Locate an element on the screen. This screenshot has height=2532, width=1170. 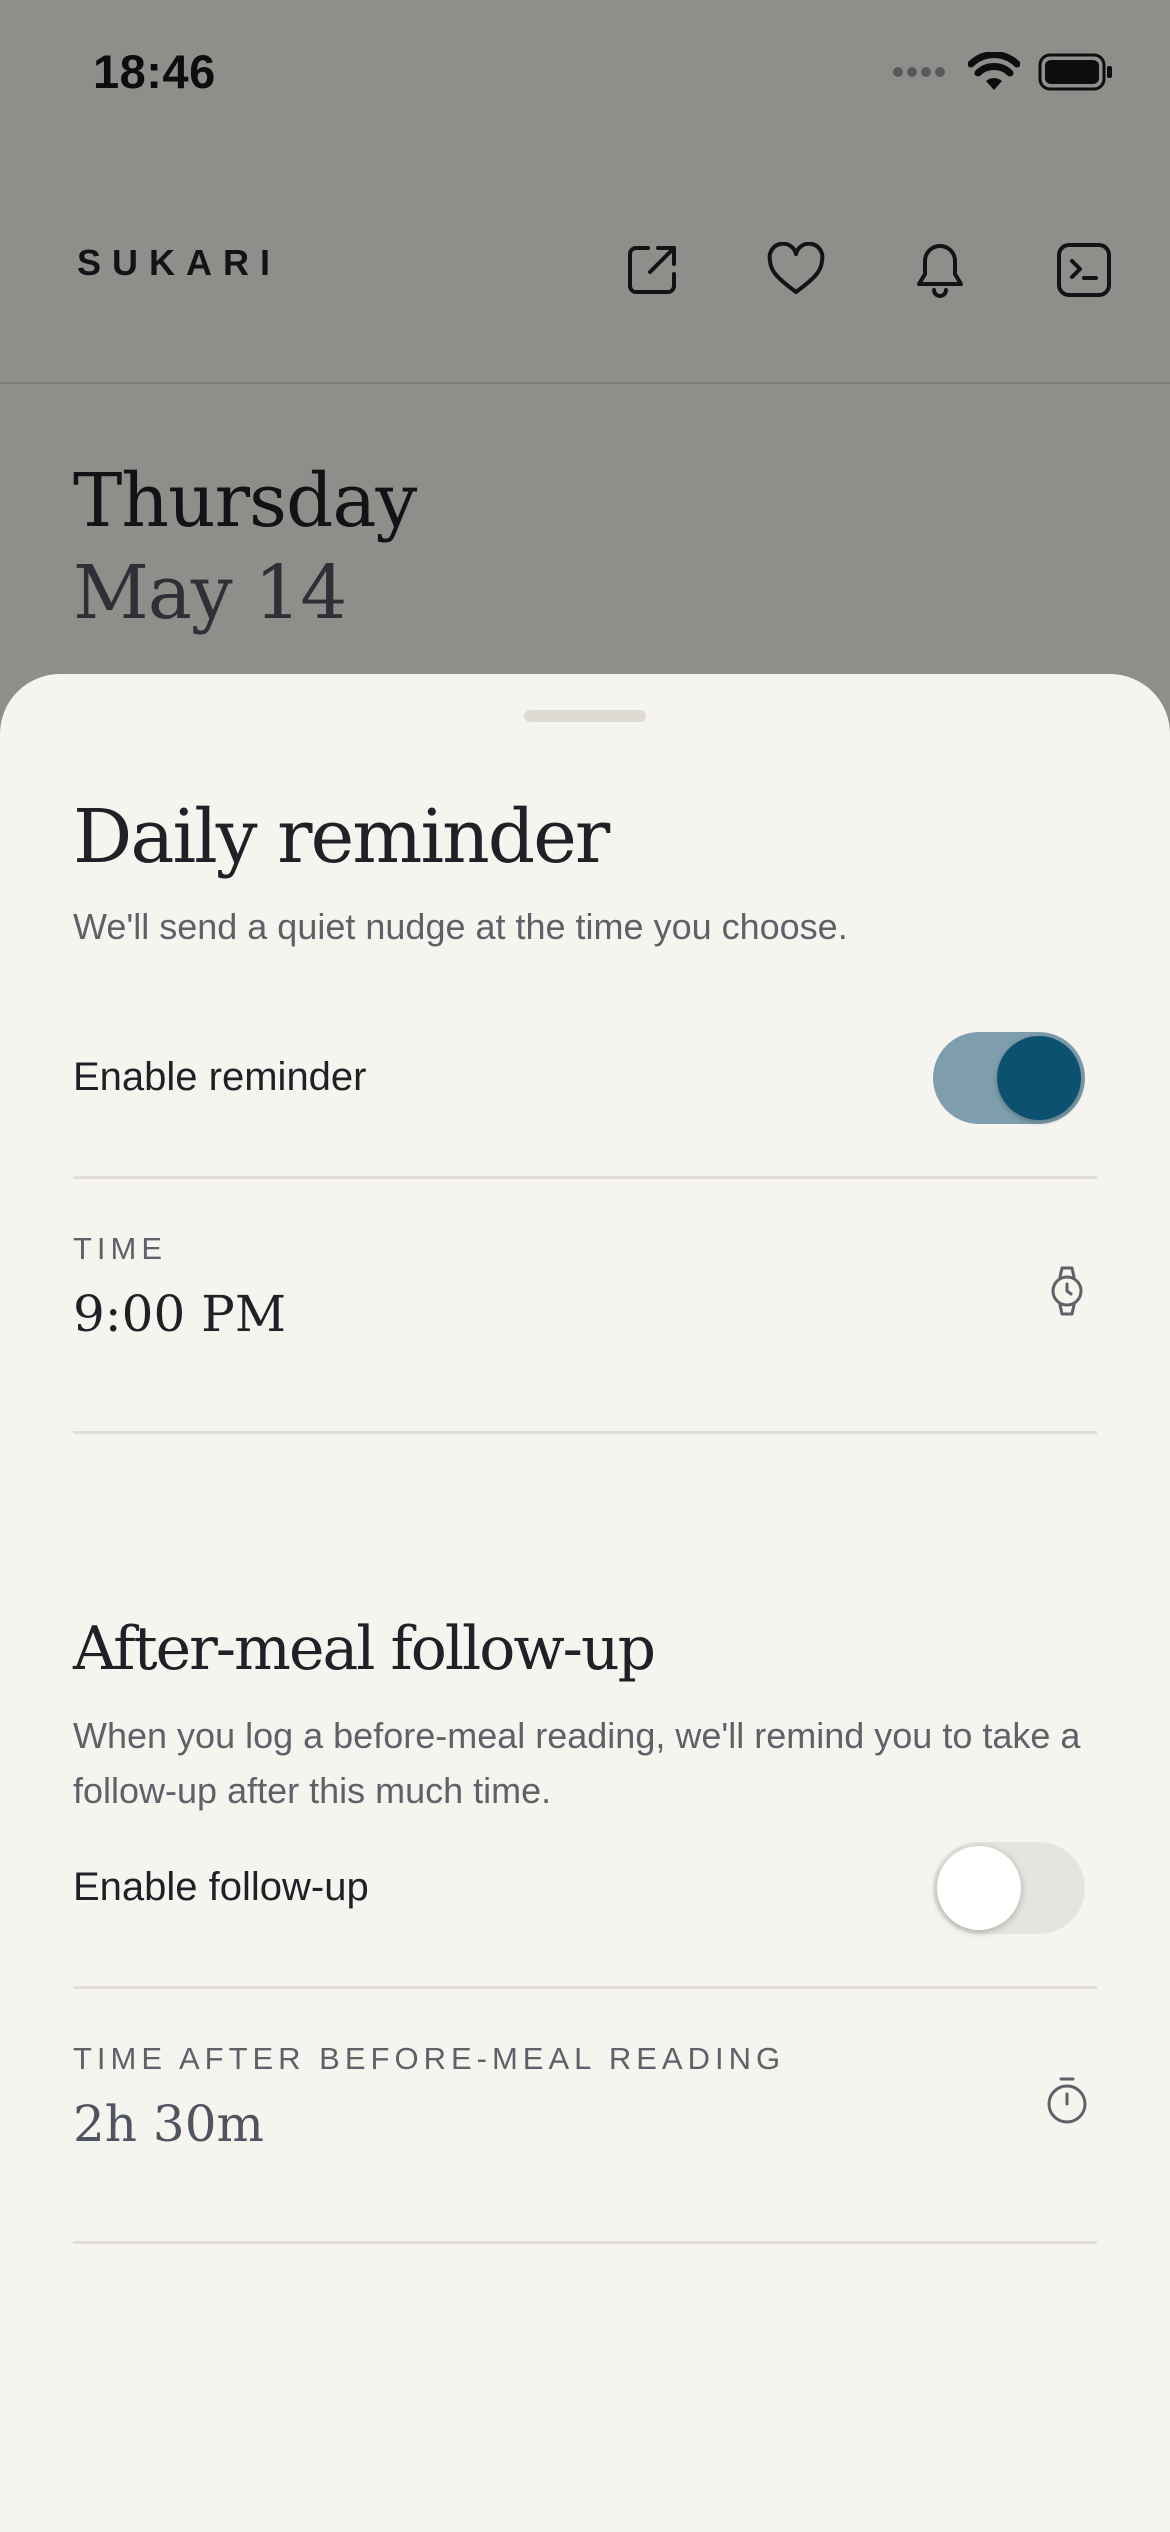
enable-reminder-label: Enable reminder is located at coordinates (220, 1077).